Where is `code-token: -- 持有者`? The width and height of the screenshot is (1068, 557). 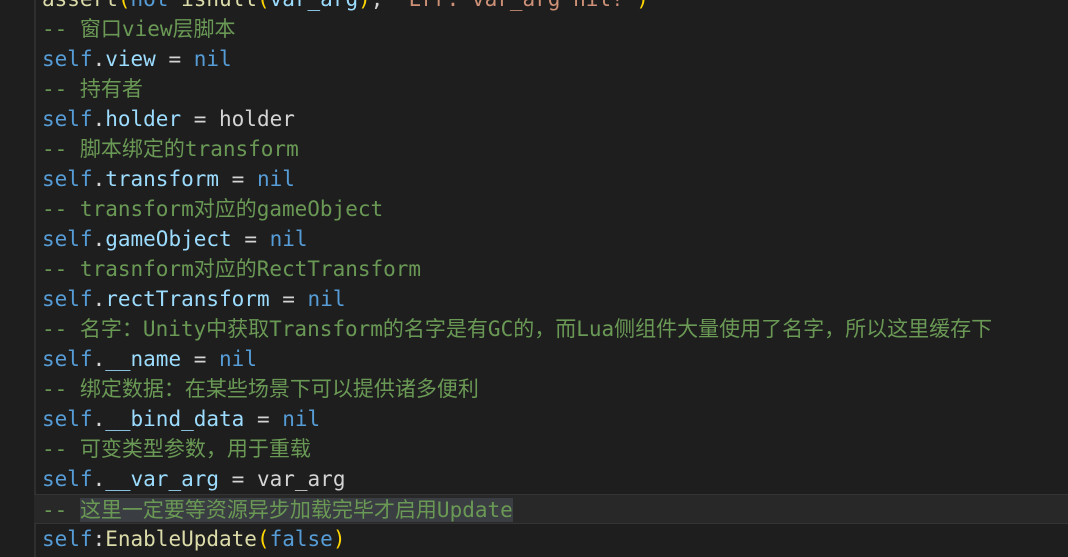
code-token: -- 持有者 is located at coordinates (92, 89).